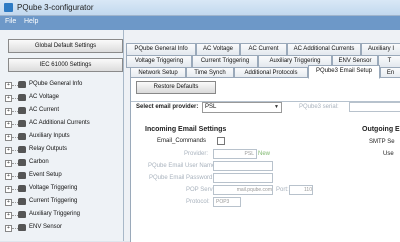  I want to click on pqube3-serial-input, so click(374, 107).